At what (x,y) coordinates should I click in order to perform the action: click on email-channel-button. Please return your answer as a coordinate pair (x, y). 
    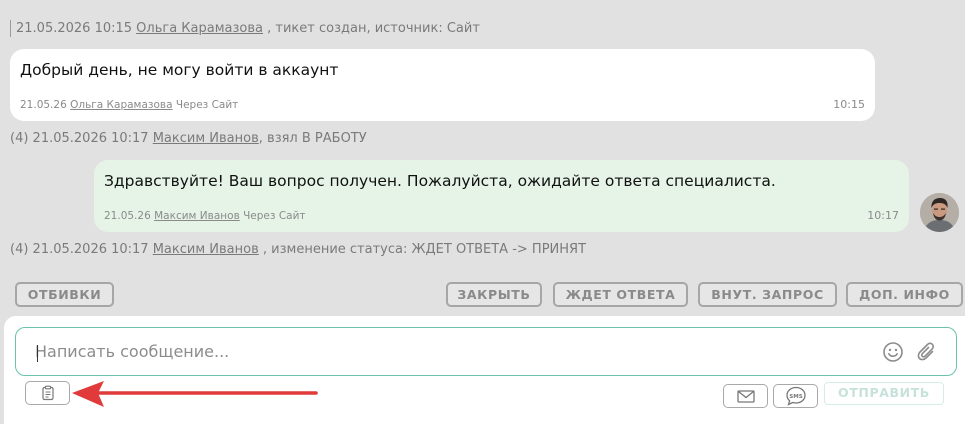
    Looking at the image, I should click on (745, 396).